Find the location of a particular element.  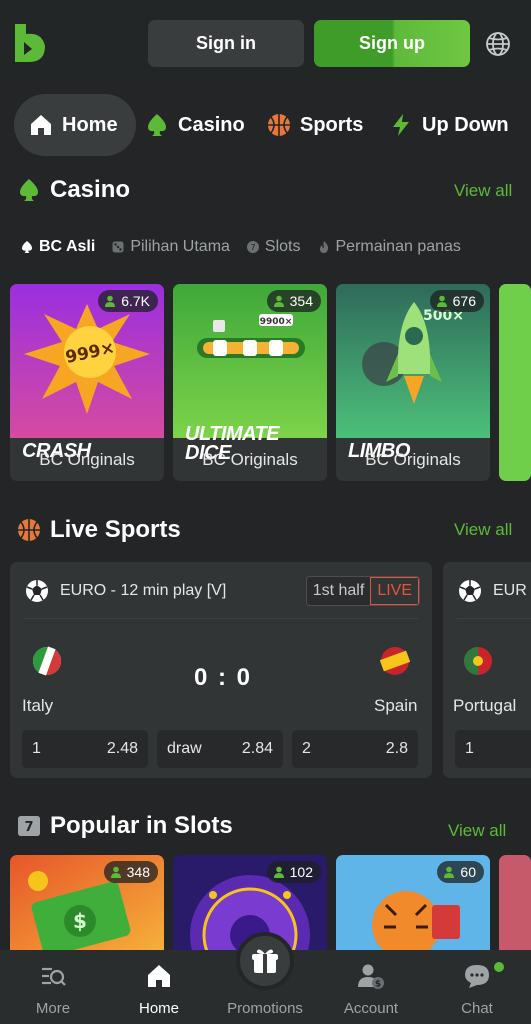

sign-in-button: Sign in is located at coordinates (226, 43).